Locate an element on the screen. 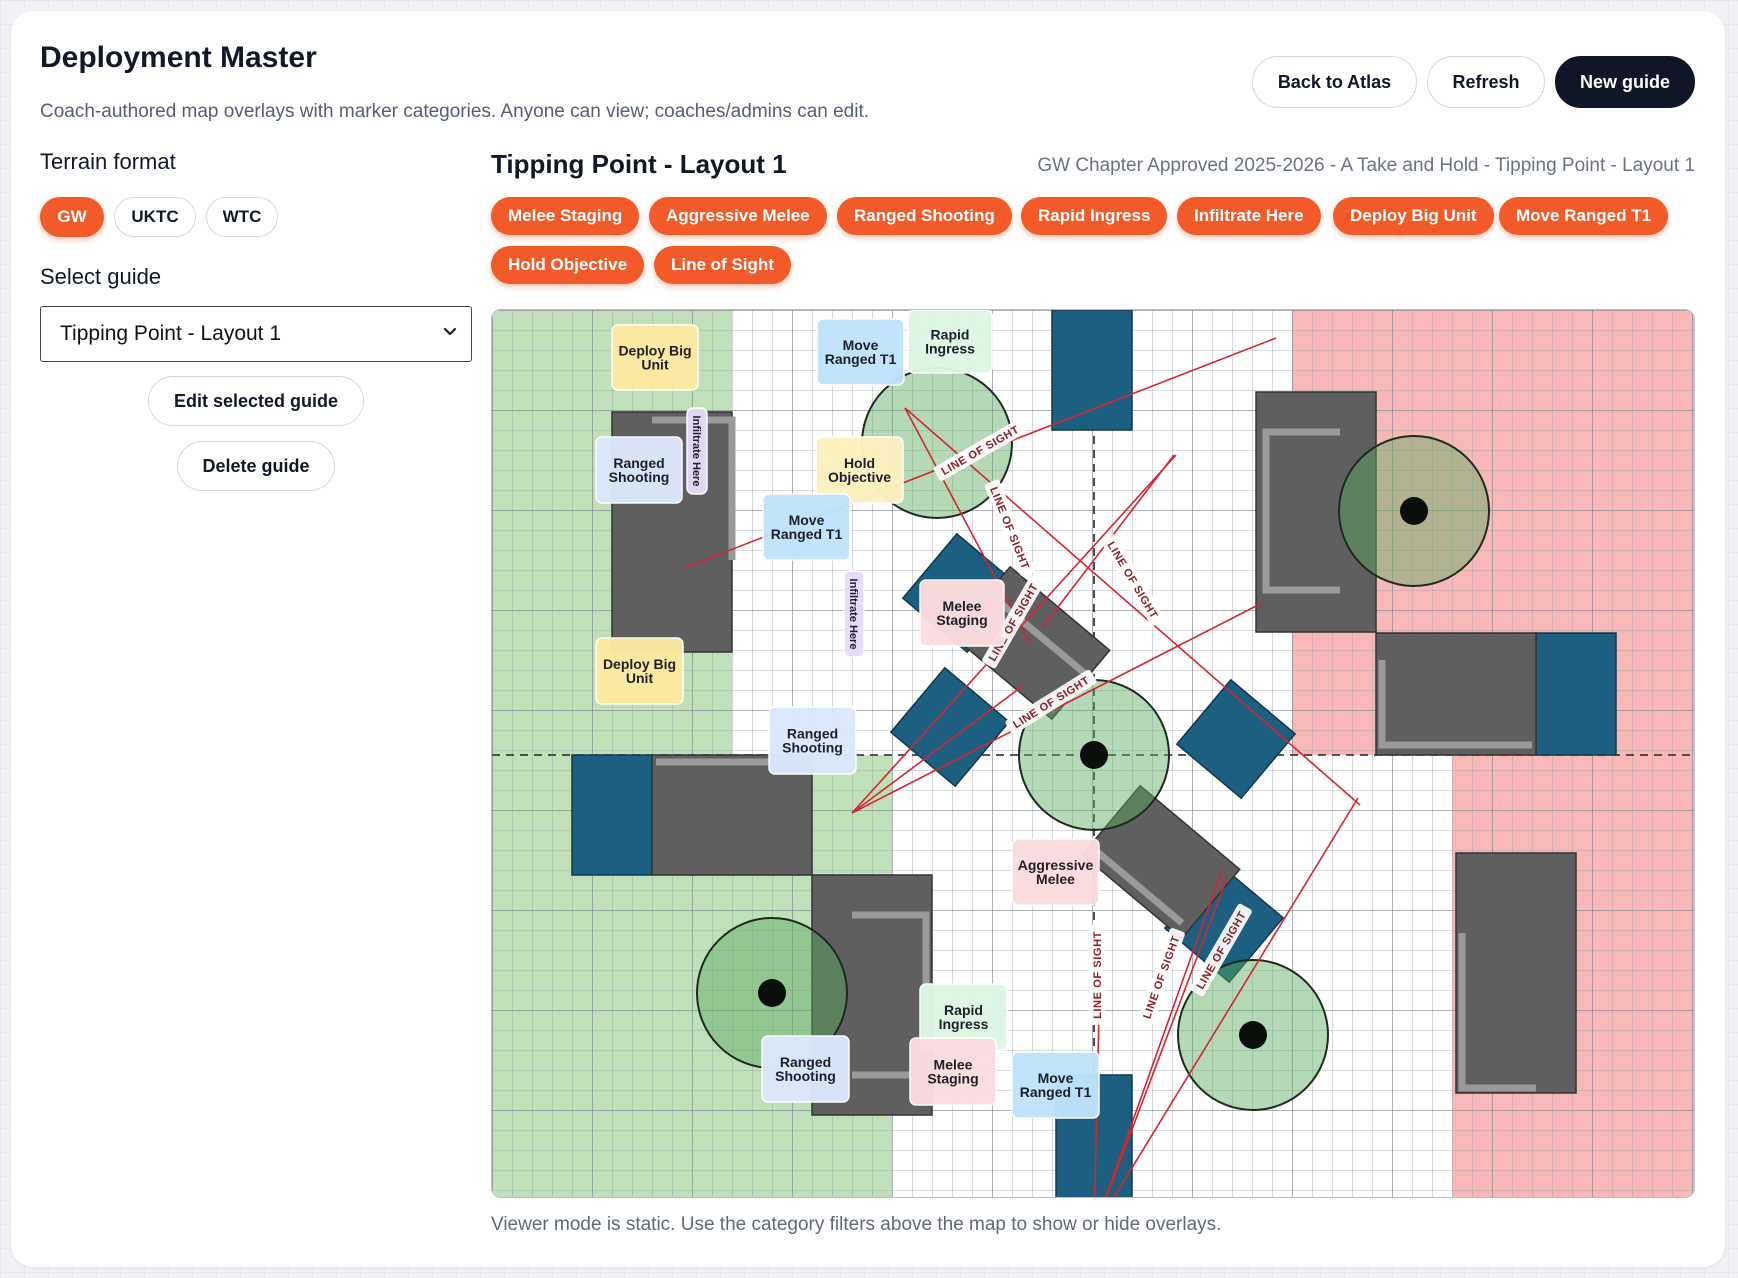  marker-rapid: RapidIngress is located at coordinates (950, 342).